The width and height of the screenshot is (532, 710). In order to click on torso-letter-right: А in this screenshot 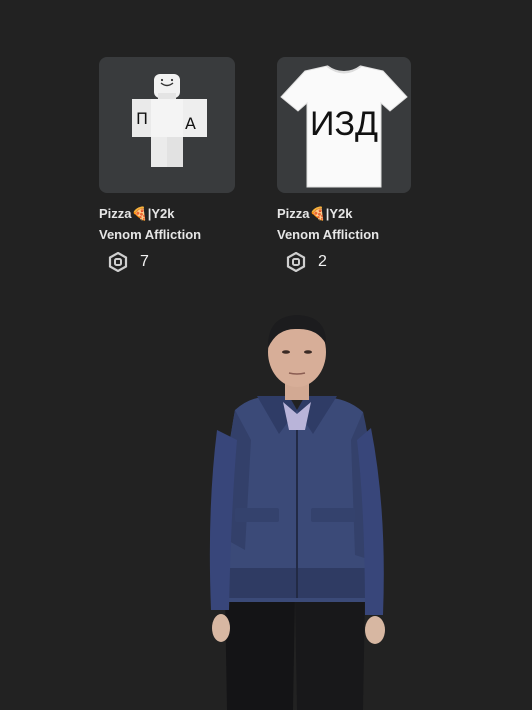, I will do `click(190, 123)`.